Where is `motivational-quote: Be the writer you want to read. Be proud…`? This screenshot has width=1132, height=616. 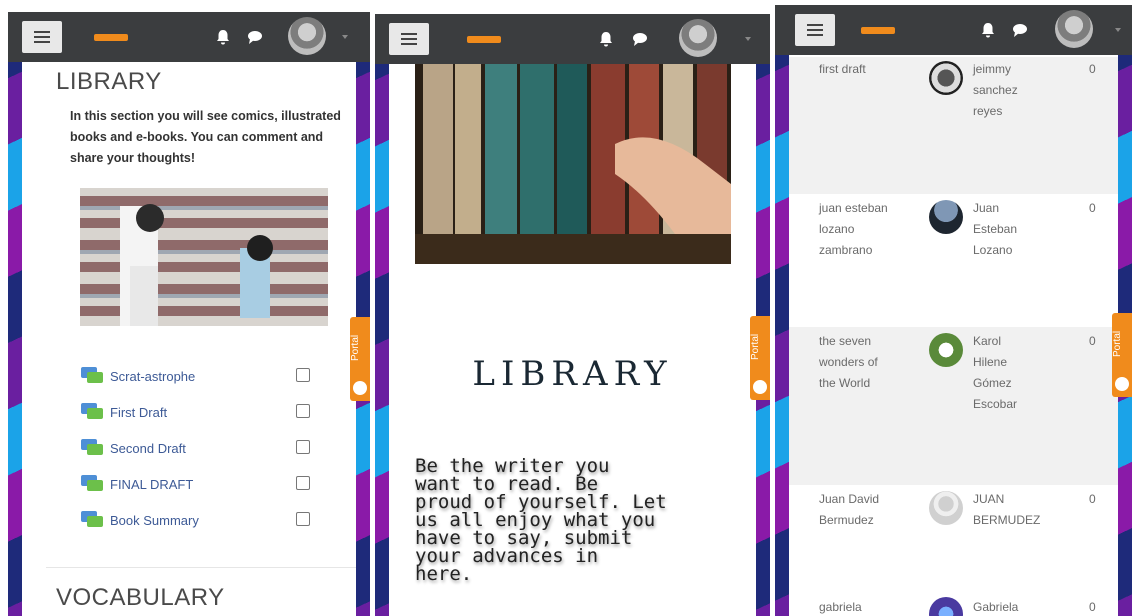
motivational-quote: Be the writer you want to read. Be proud… is located at coordinates (541, 520).